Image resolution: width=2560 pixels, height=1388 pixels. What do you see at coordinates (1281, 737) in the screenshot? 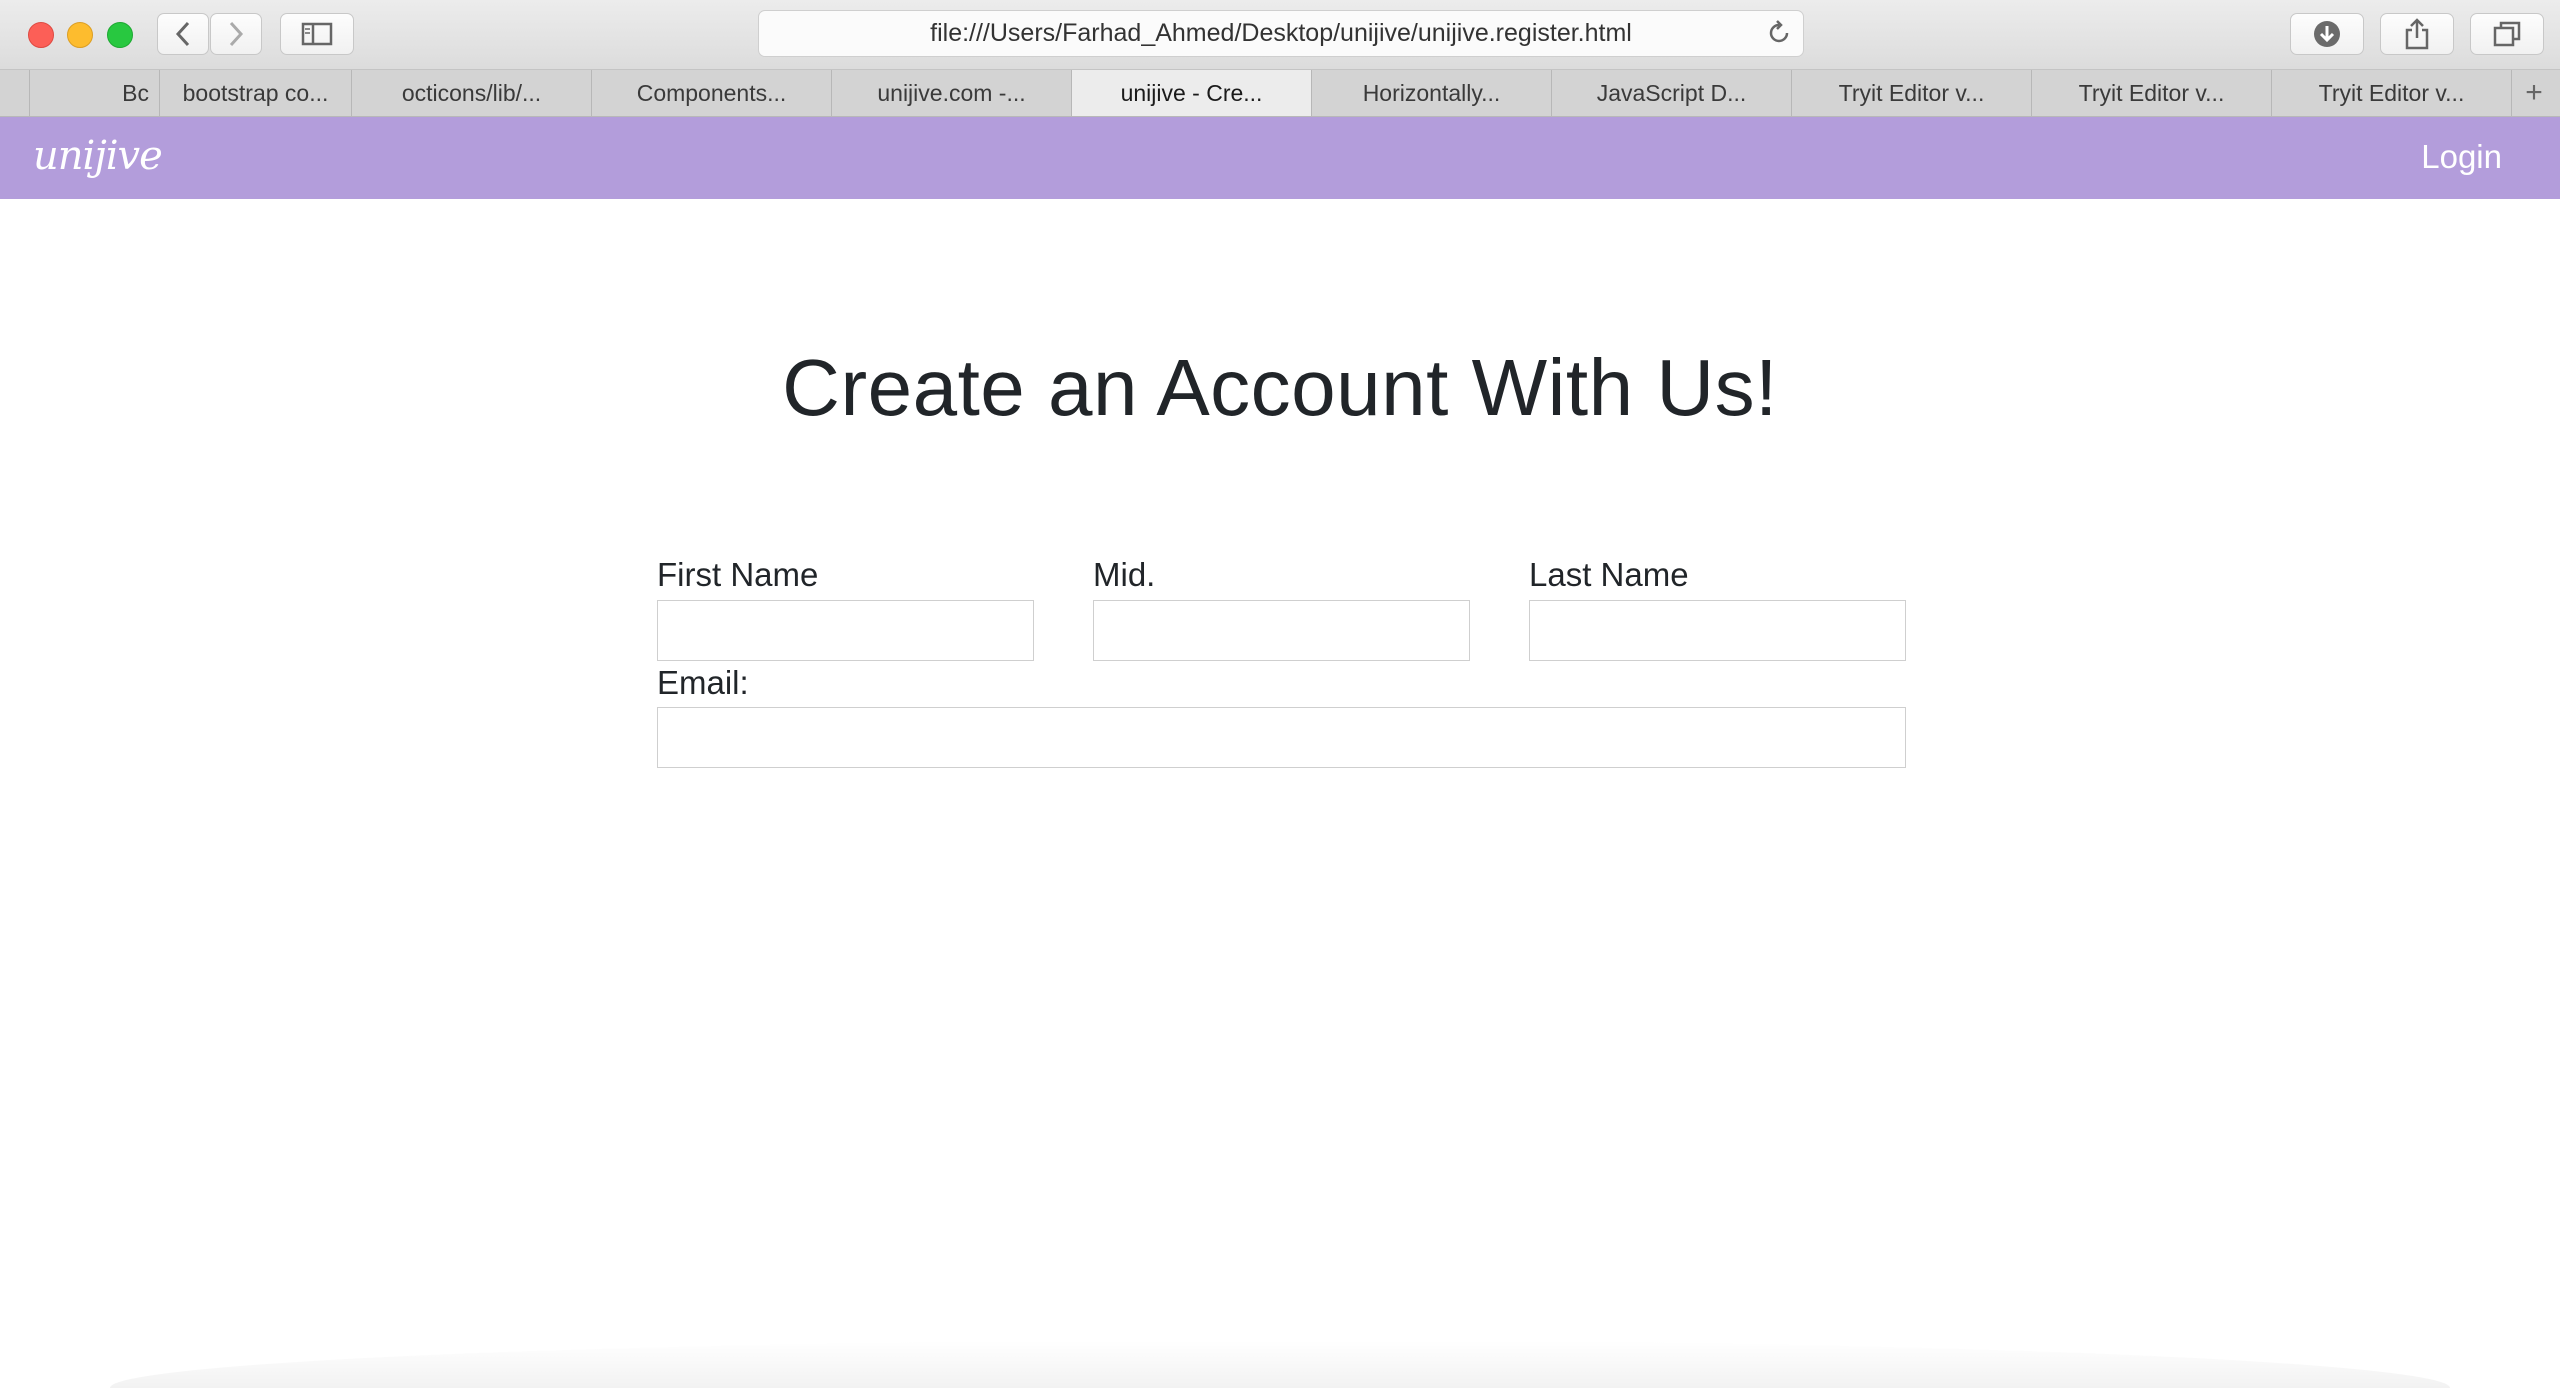
I see `email-input` at bounding box center [1281, 737].